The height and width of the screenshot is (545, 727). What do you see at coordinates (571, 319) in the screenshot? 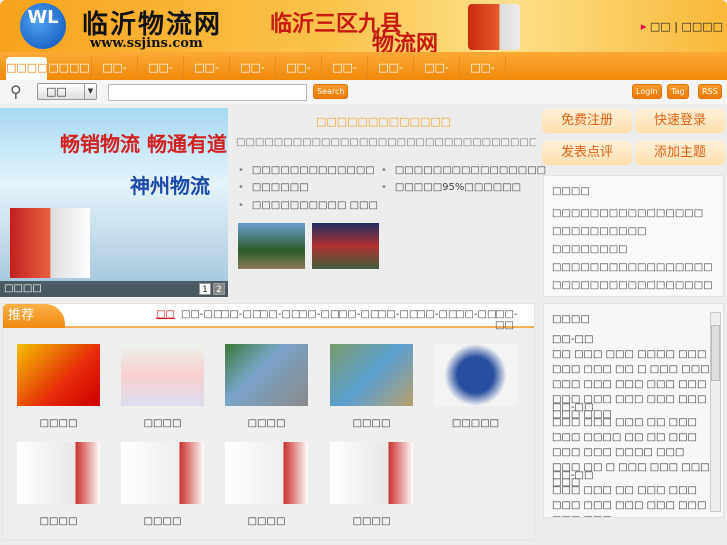
I see `links-title: □□□□` at bounding box center [571, 319].